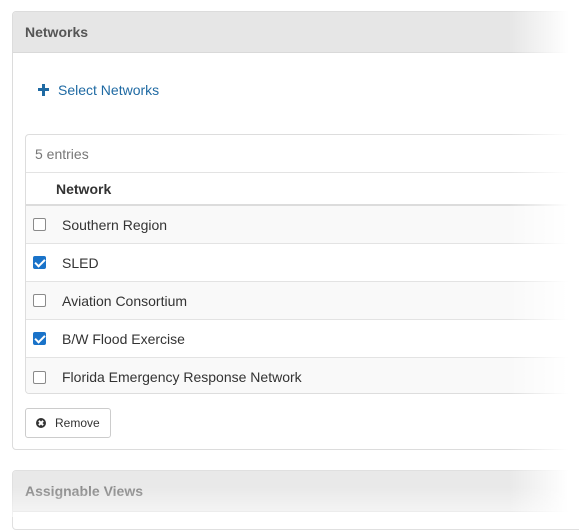  Describe the element at coordinates (302, 154) in the screenshot. I see `entries-count: 5 entries` at that location.